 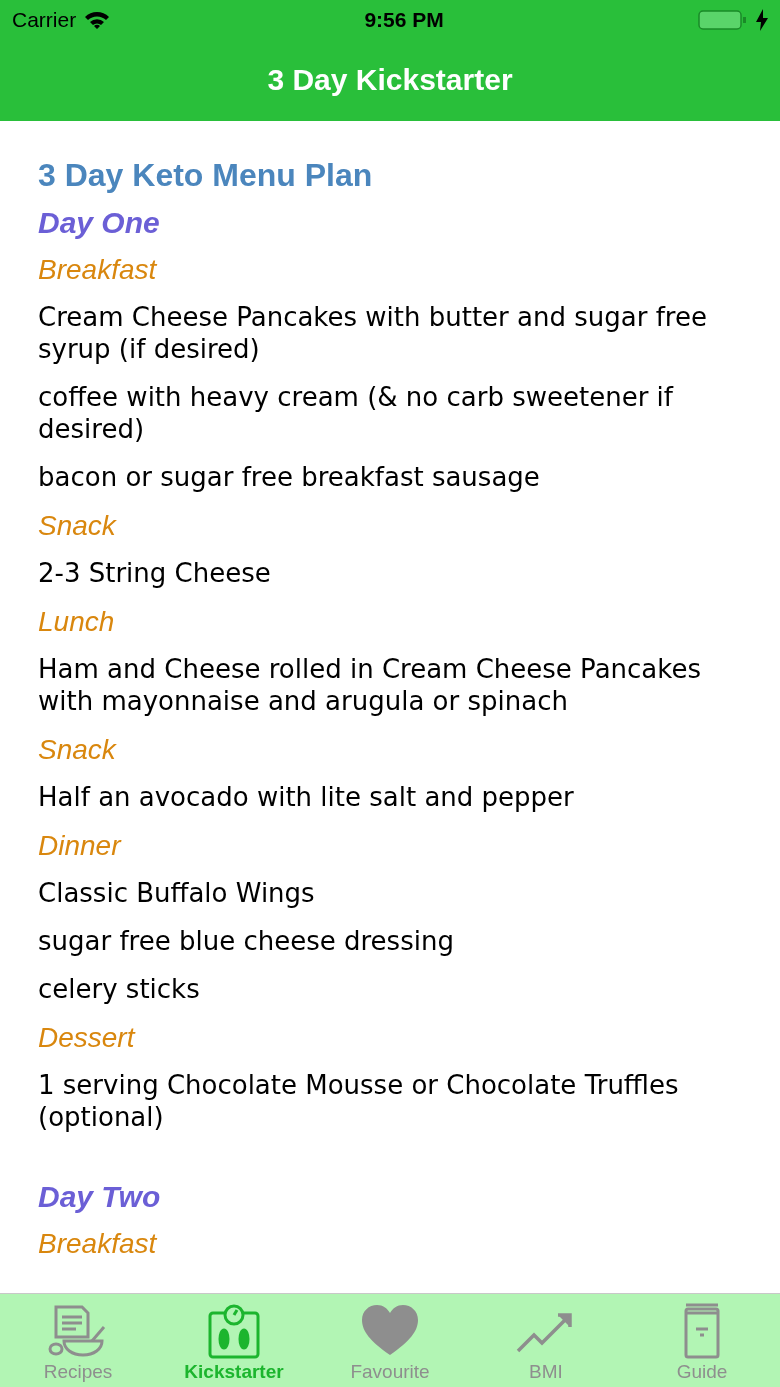 What do you see at coordinates (44, 20) in the screenshot?
I see `carrier-label: Carrier` at bounding box center [44, 20].